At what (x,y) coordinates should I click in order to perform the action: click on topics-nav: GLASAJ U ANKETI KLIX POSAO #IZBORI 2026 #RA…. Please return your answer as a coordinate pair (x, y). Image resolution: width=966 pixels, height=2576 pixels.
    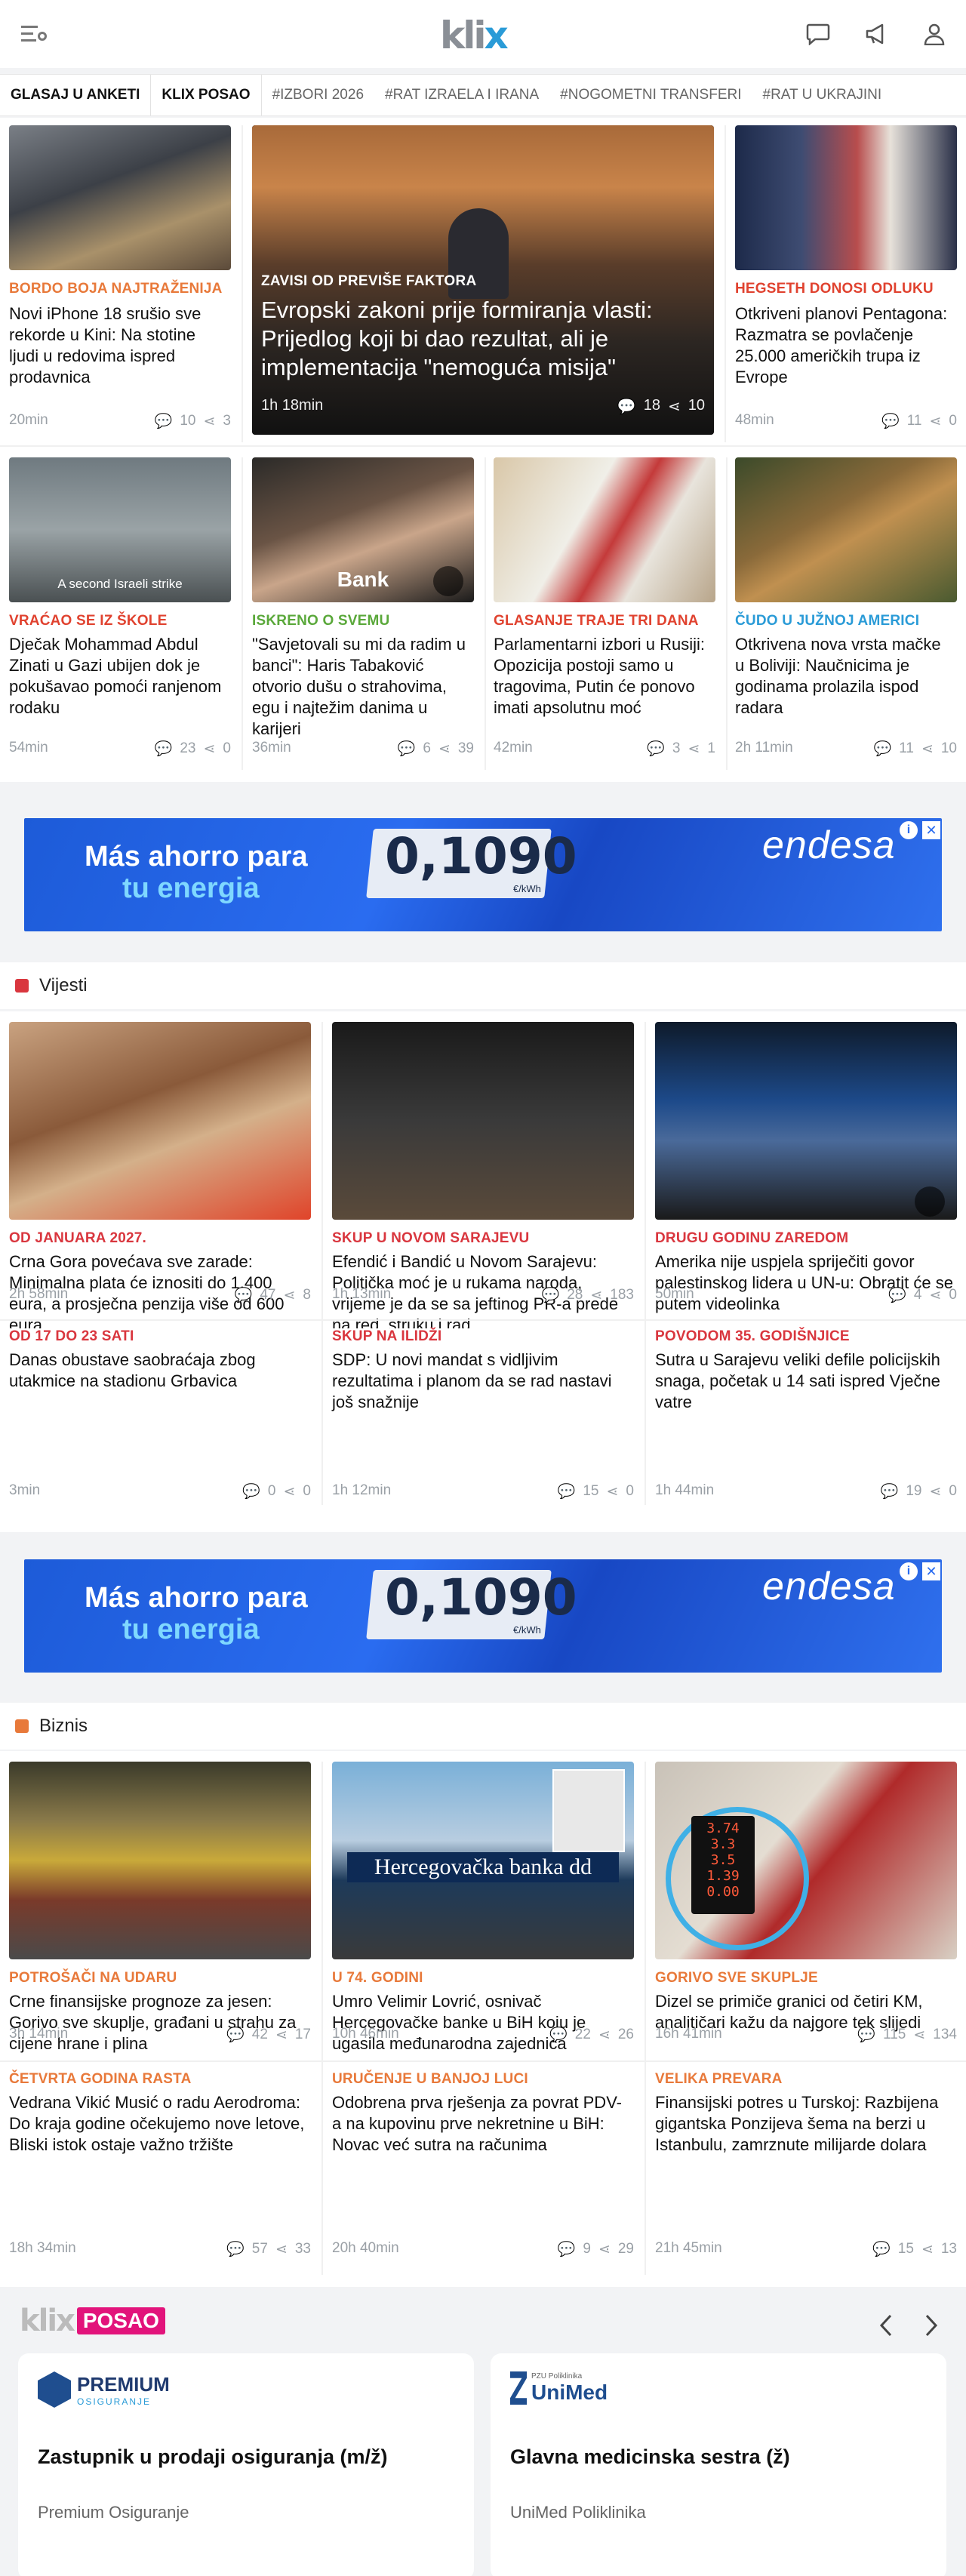
    Looking at the image, I should click on (483, 95).